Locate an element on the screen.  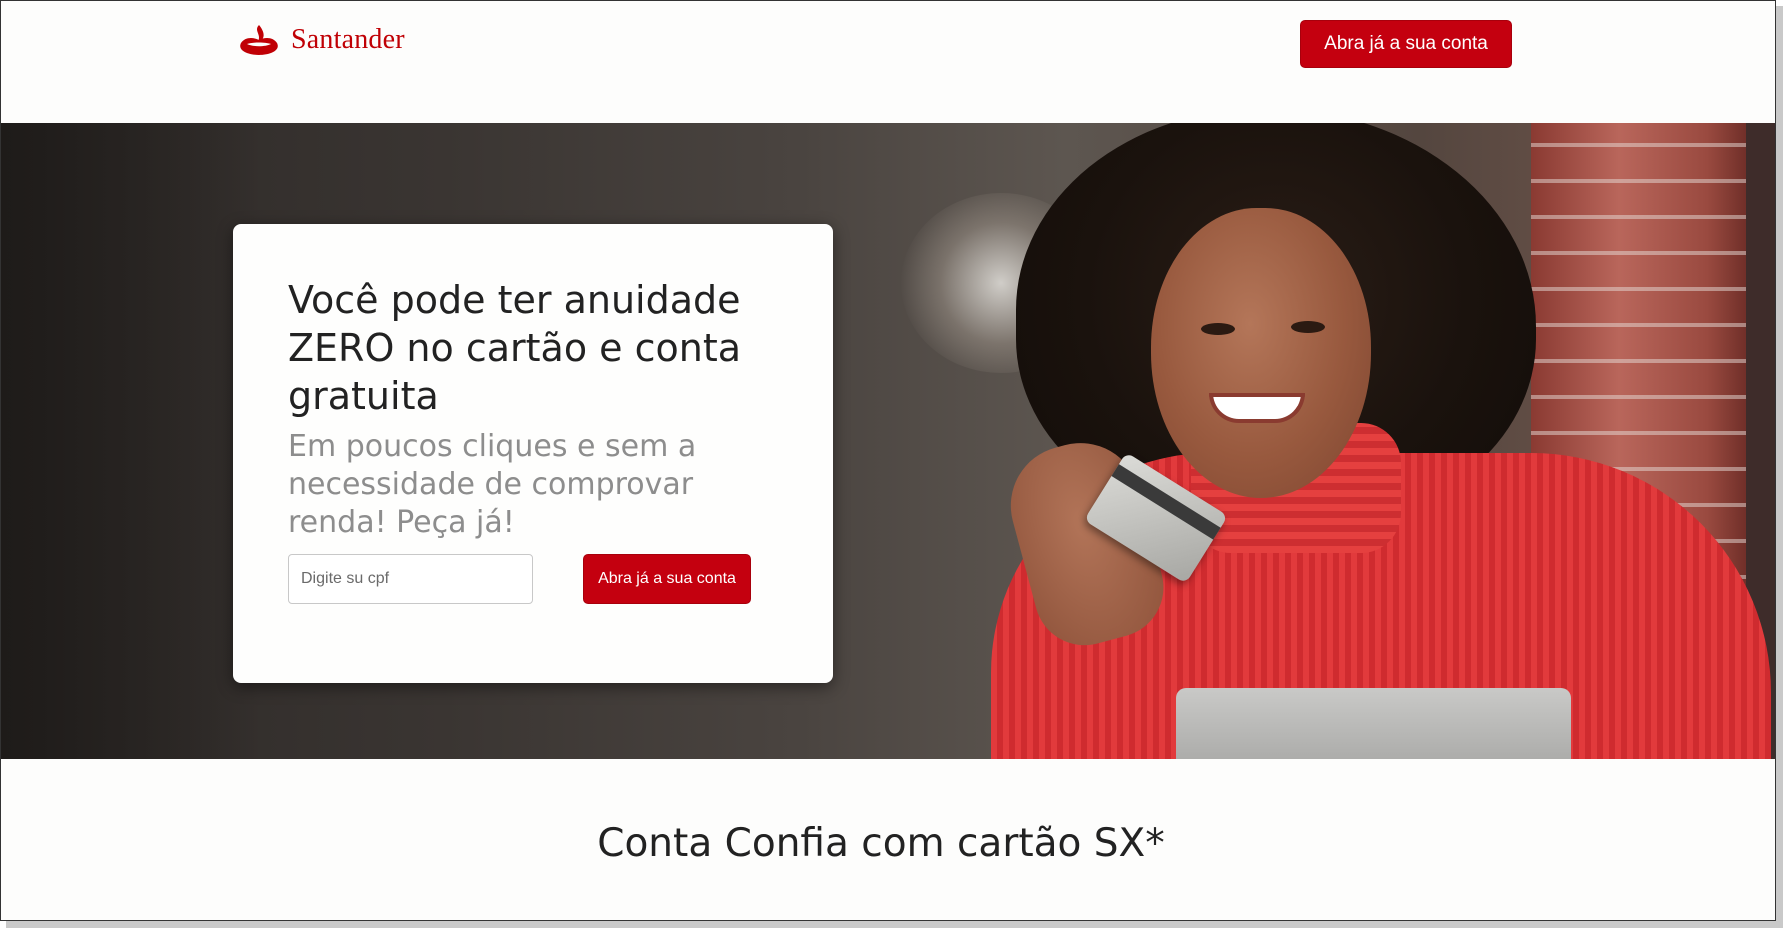
hero-background-shade is located at coordinates (131, 441).